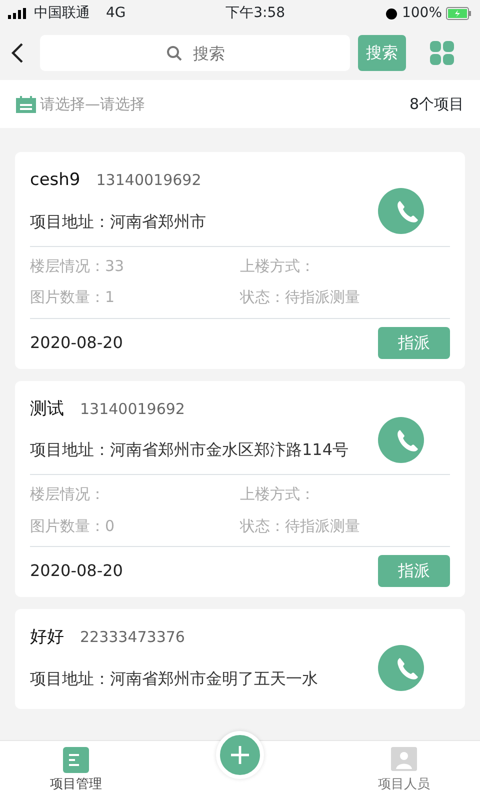 The image size is (480, 800). I want to click on tab-item: 项目管理, so click(76, 770).